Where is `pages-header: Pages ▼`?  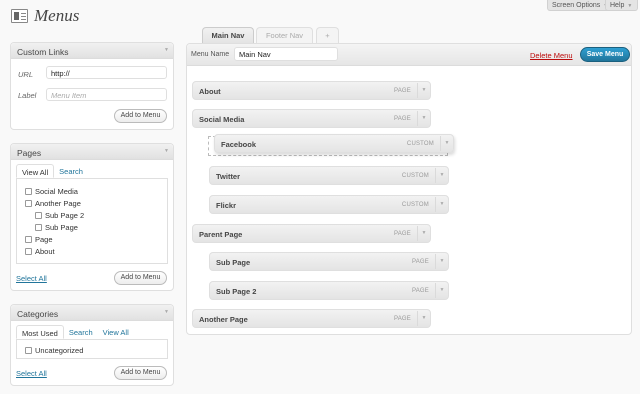
pages-header: Pages ▼ is located at coordinates (92, 152).